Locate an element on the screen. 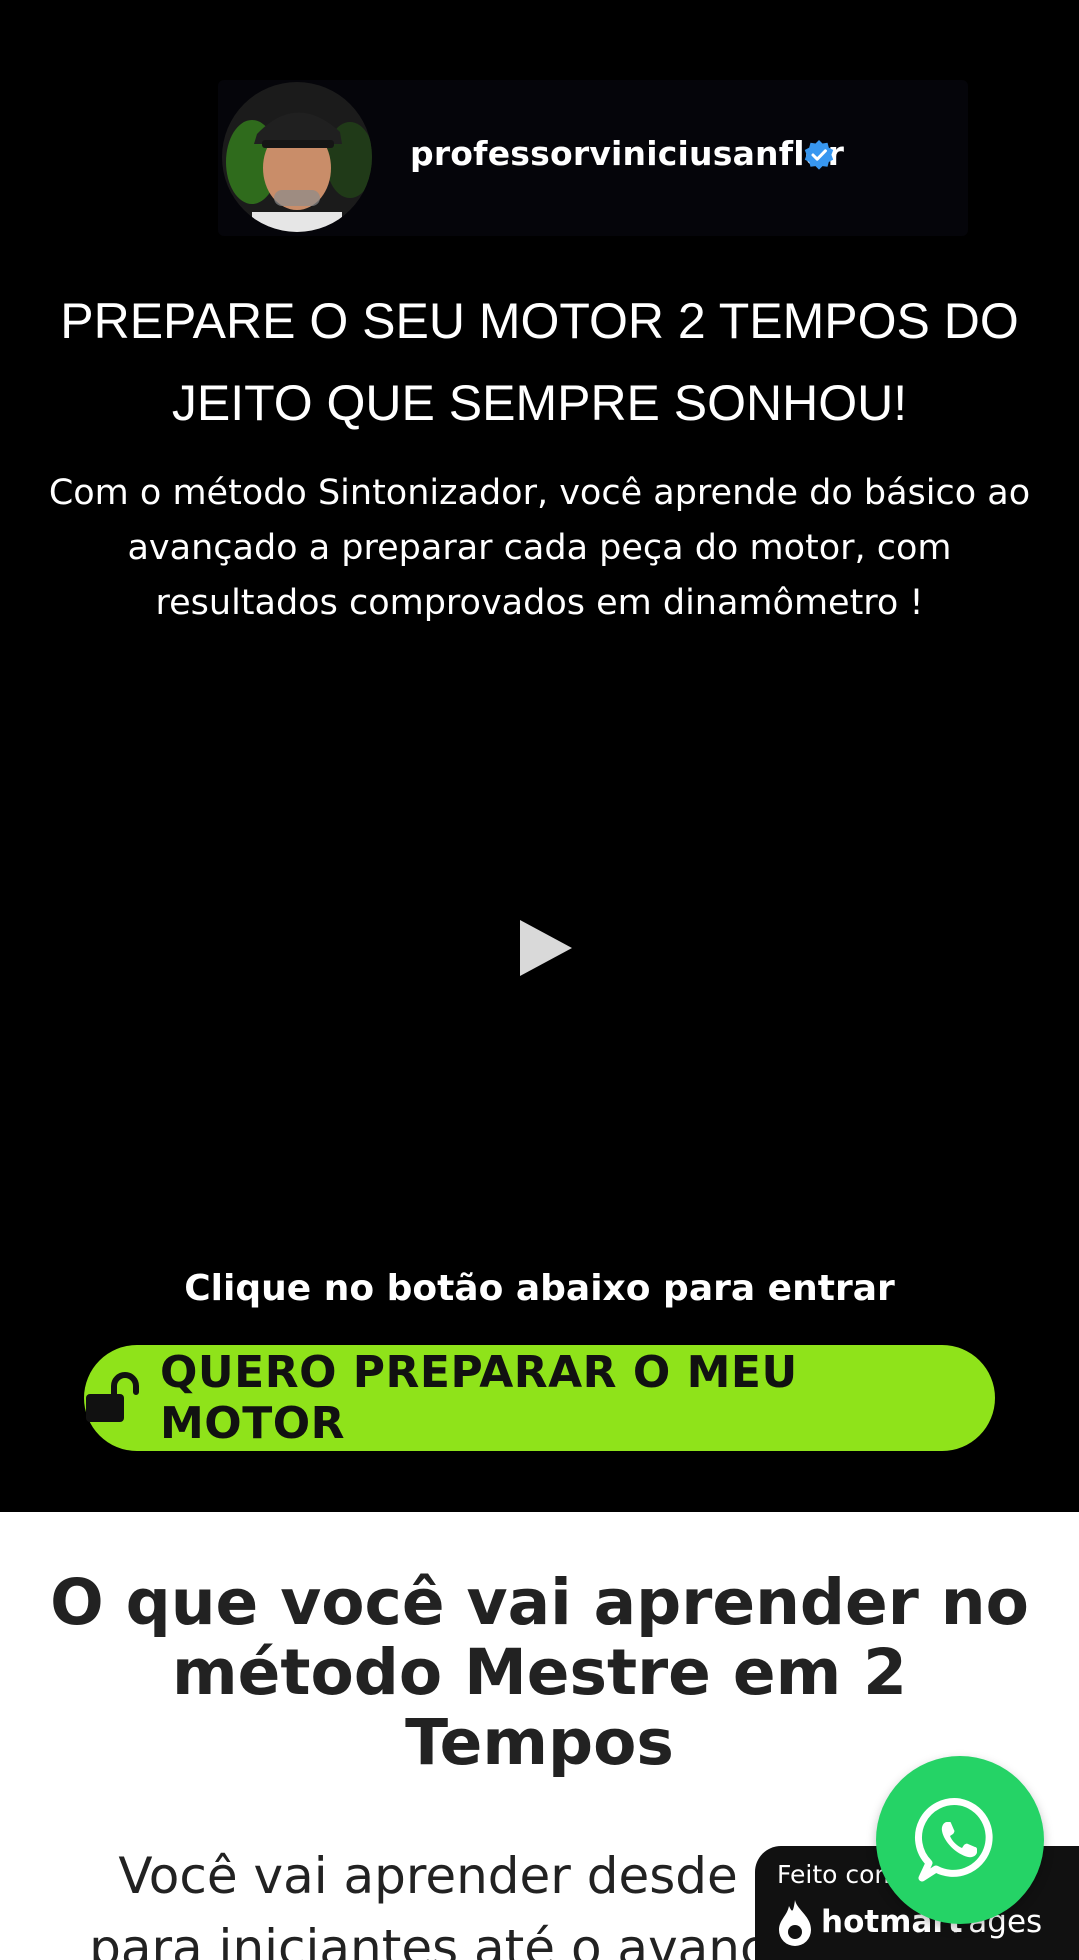  cta-button: QUERO PREPARAR O MEU MOTOR is located at coordinates (539, 1398).